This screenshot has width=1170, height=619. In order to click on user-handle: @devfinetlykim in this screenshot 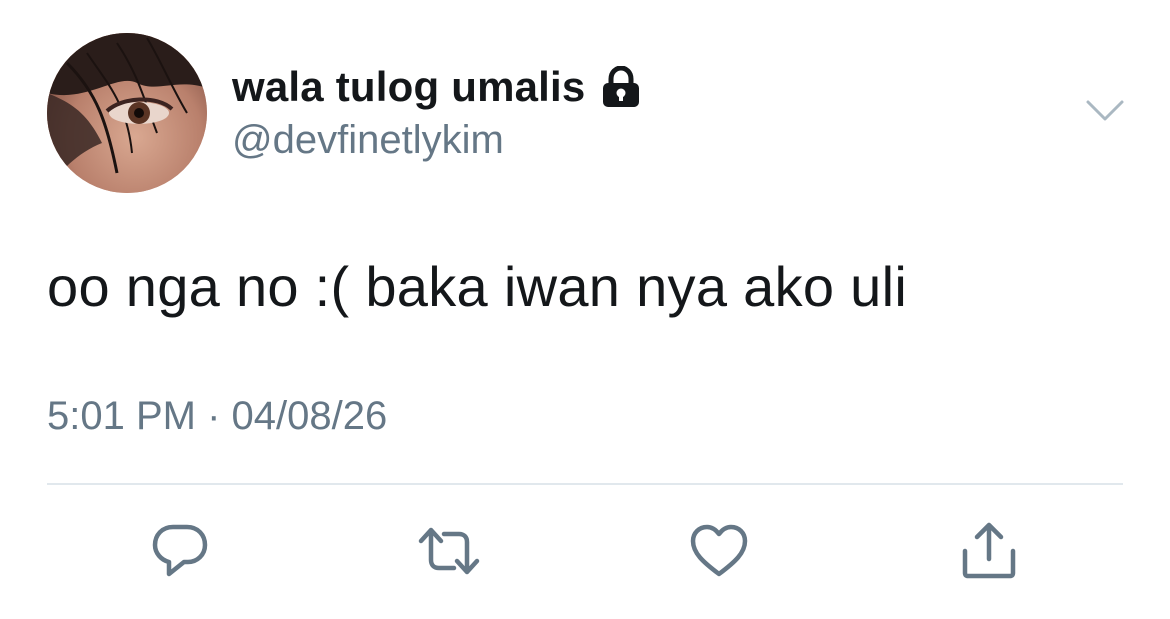, I will do `click(368, 140)`.